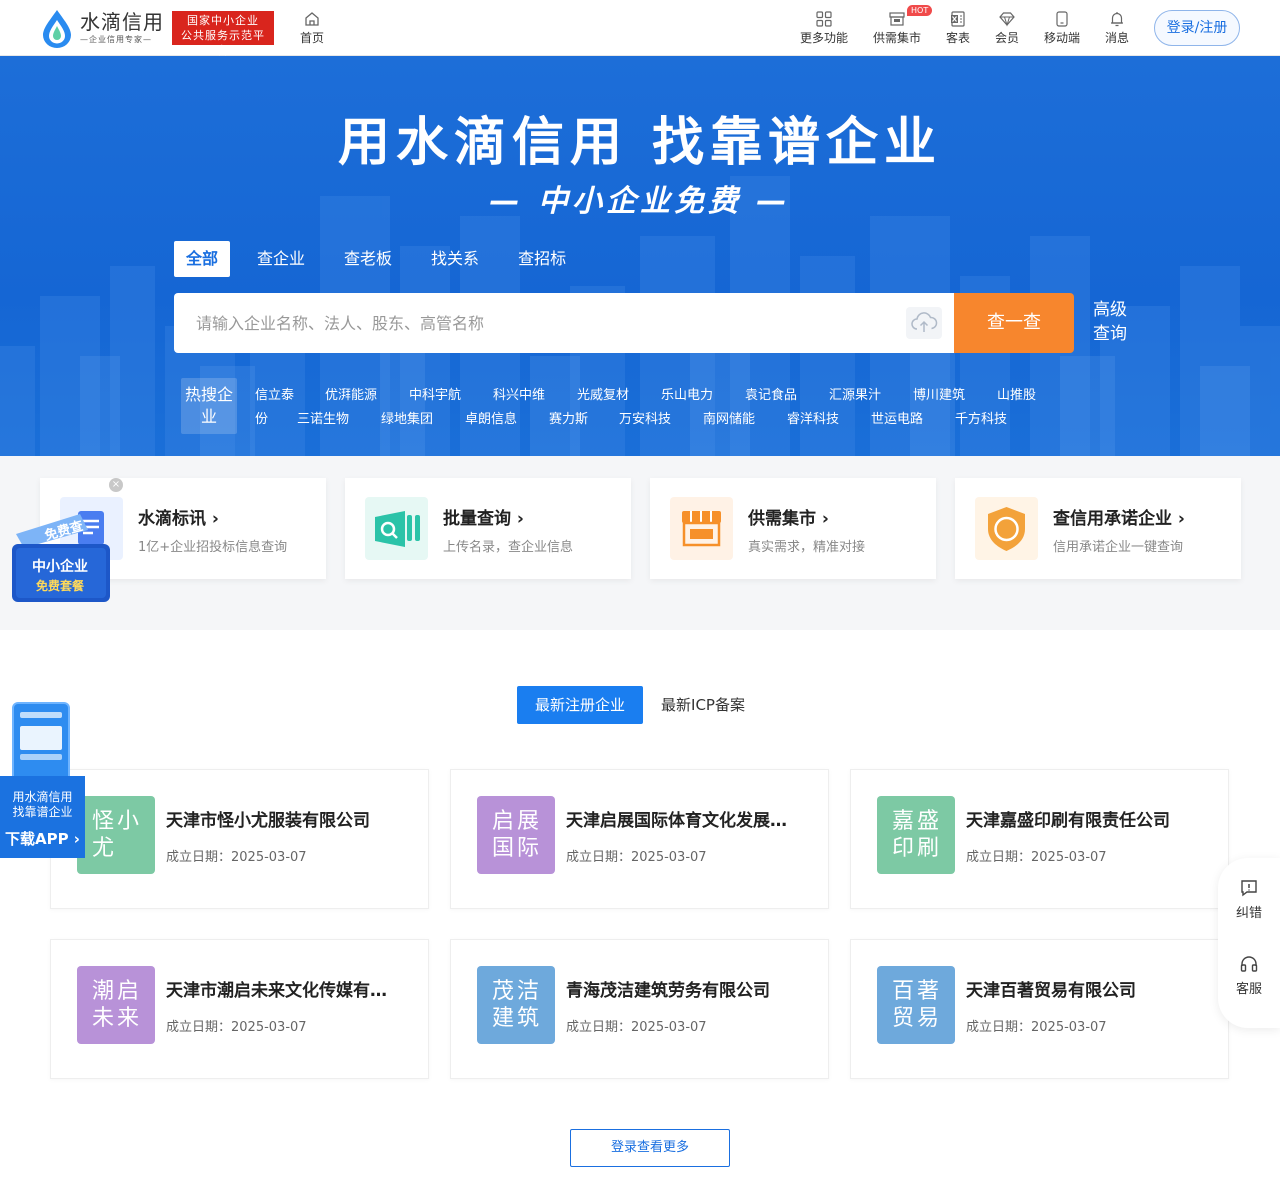  I want to click on nav-more-features: 更多功能, so click(824, 27).